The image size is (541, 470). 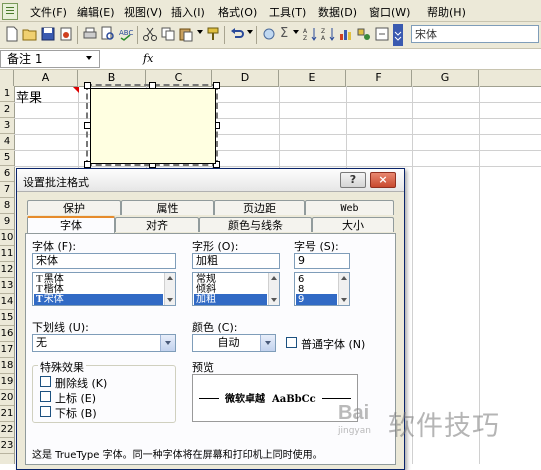 I want to click on row-header: 23, so click(x=7, y=446).